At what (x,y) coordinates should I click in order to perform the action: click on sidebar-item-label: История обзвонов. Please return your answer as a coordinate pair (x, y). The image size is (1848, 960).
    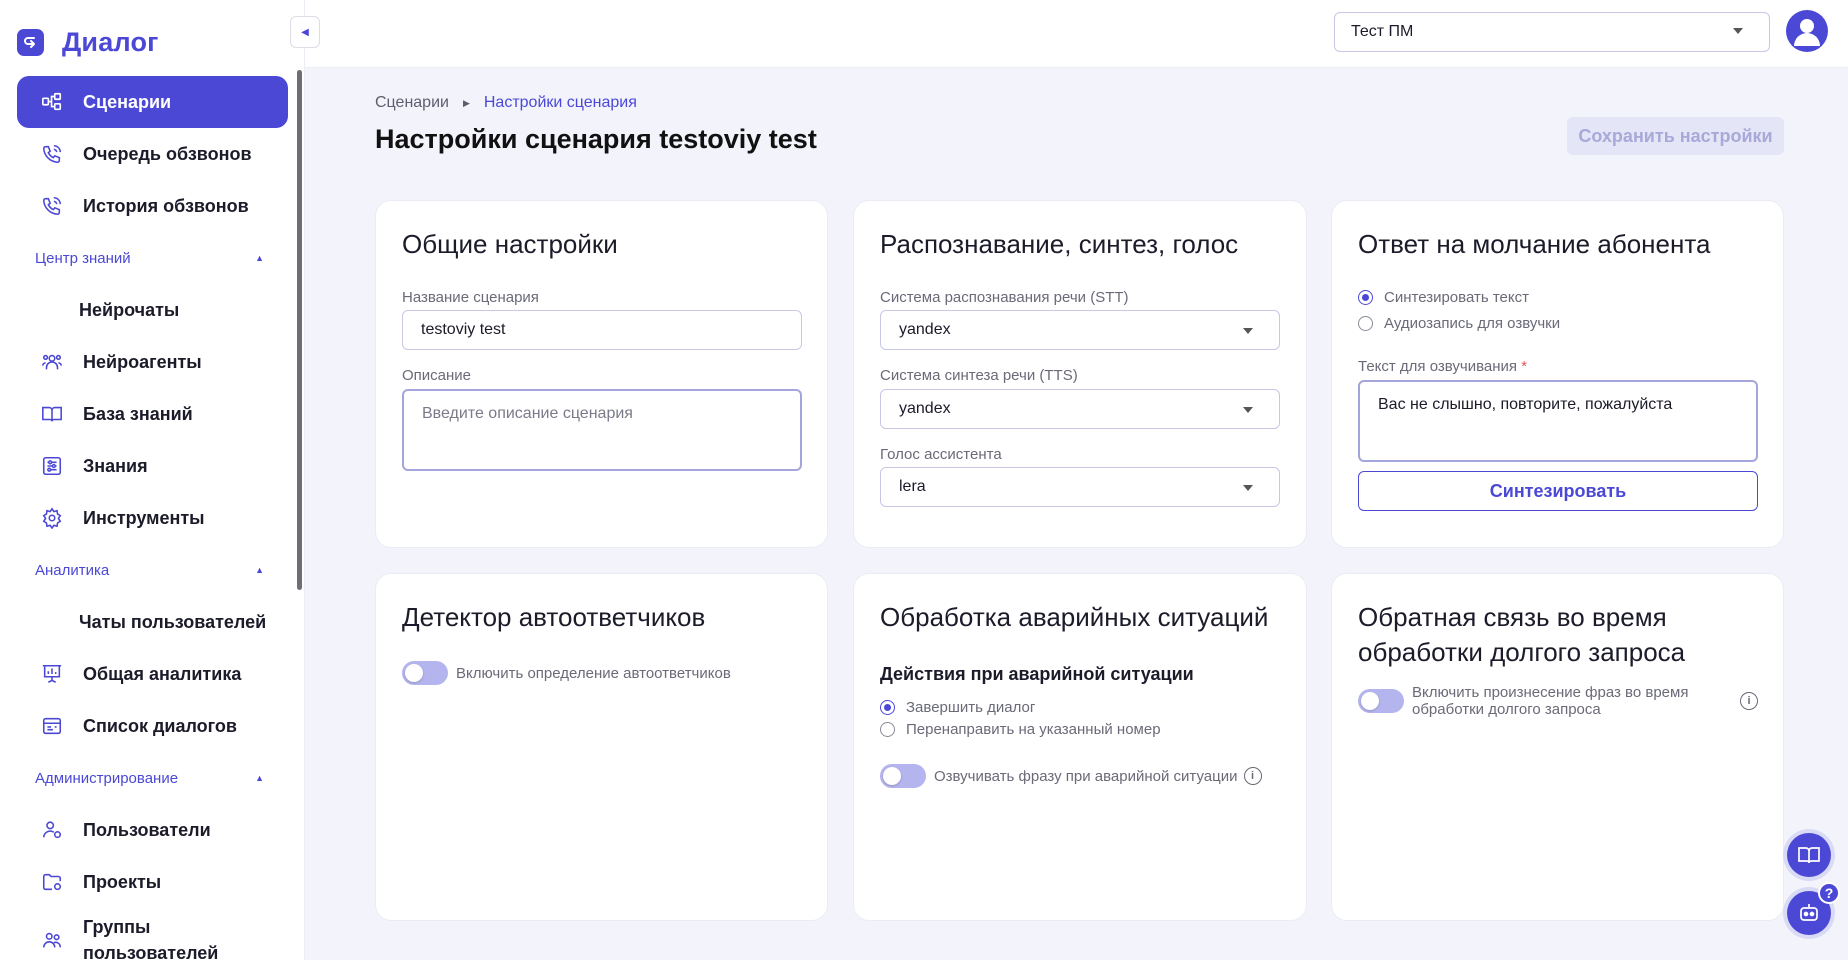
    Looking at the image, I should click on (166, 205).